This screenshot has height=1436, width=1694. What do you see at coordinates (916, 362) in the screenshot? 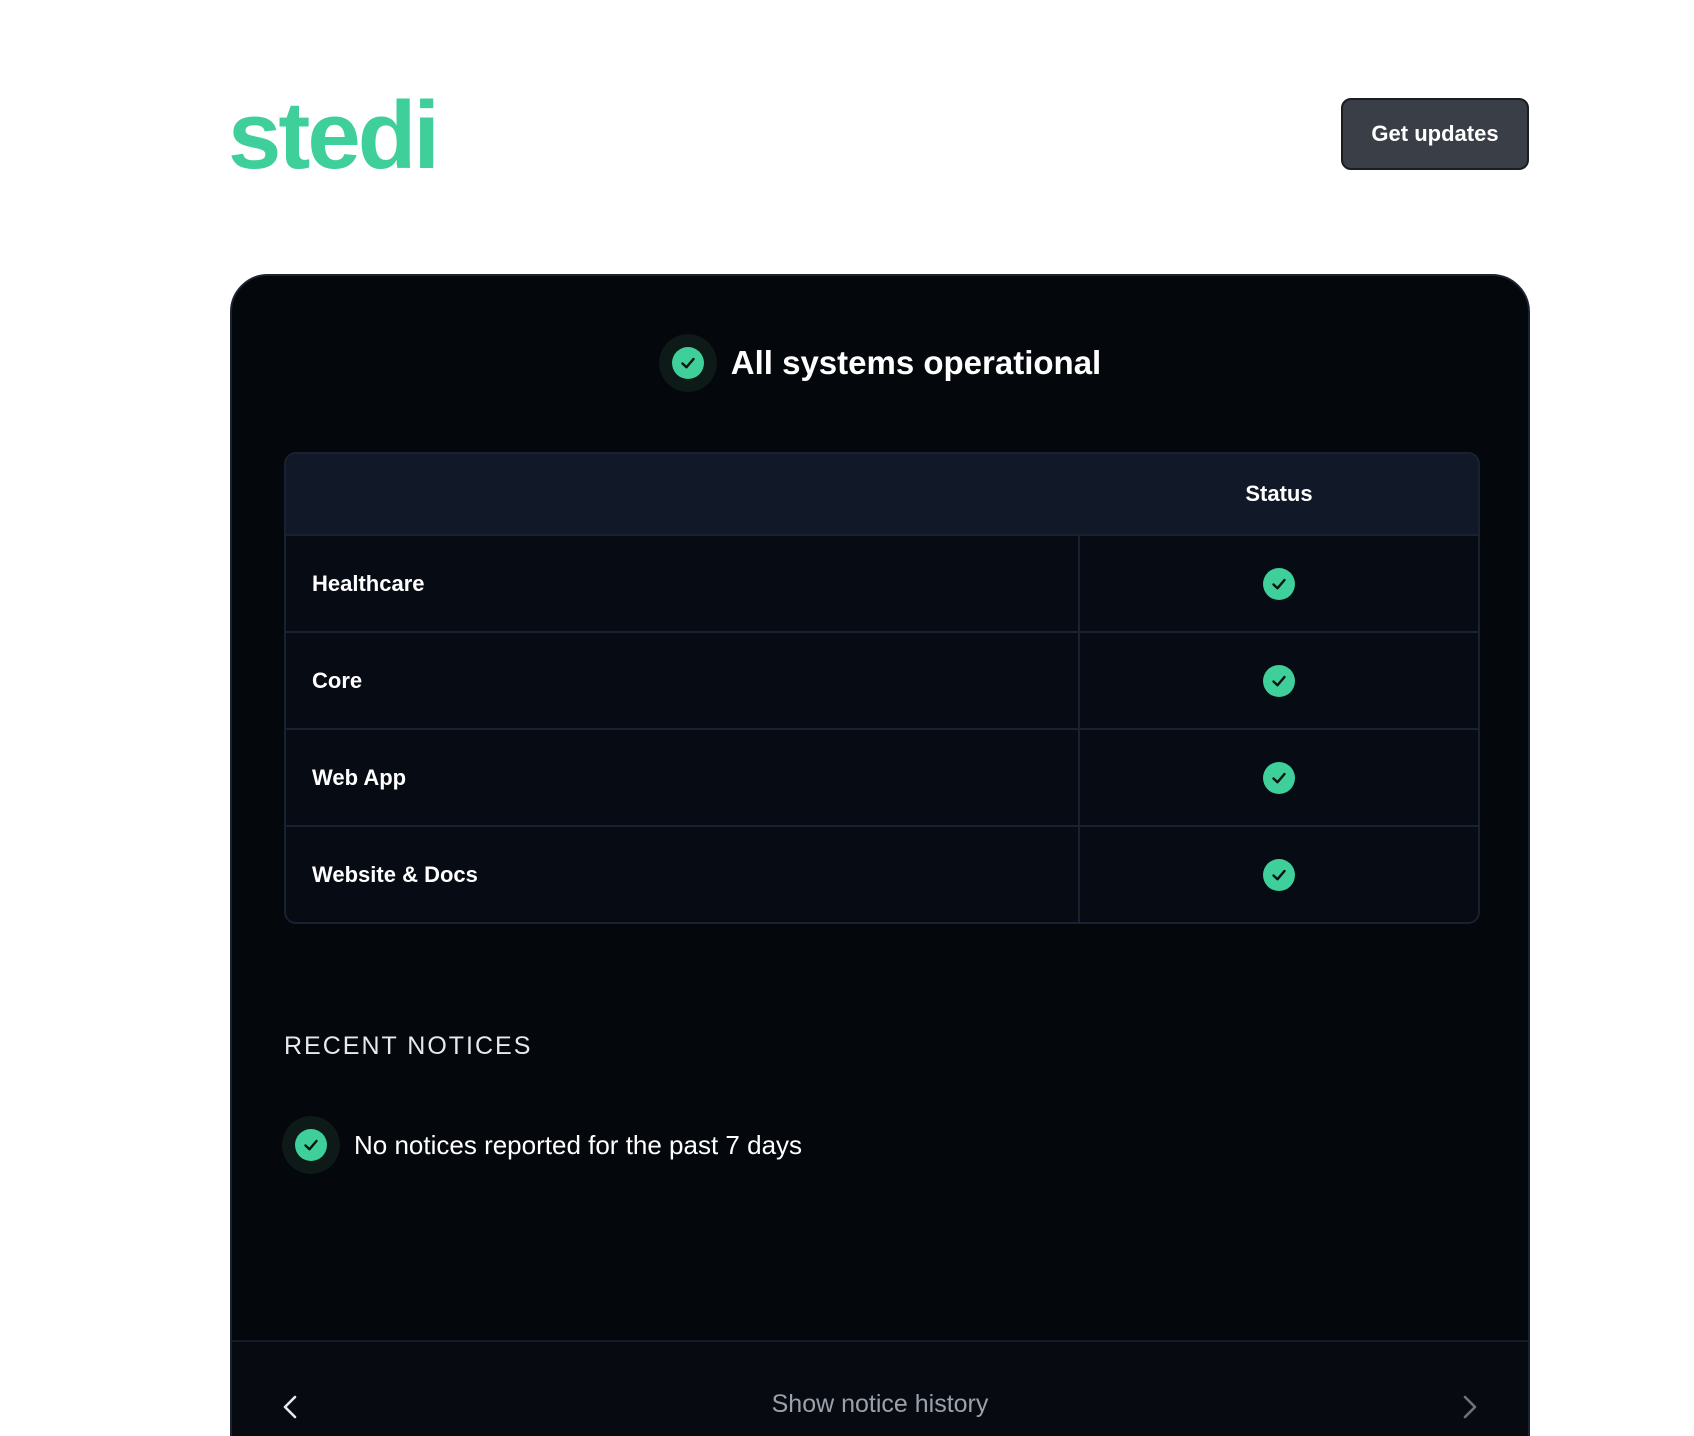
I see `overall-status-text: All systems operational` at bounding box center [916, 362].